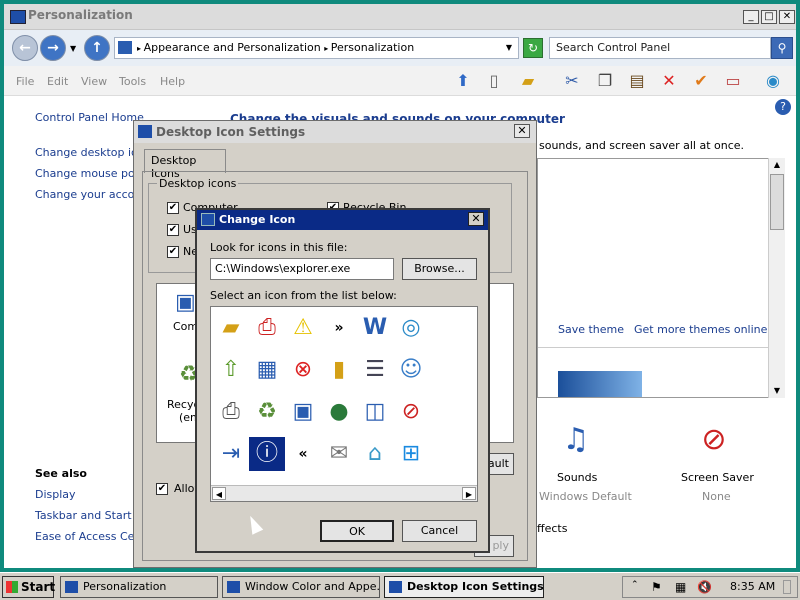  I want to click on delete-icon: ✕, so click(669, 81).